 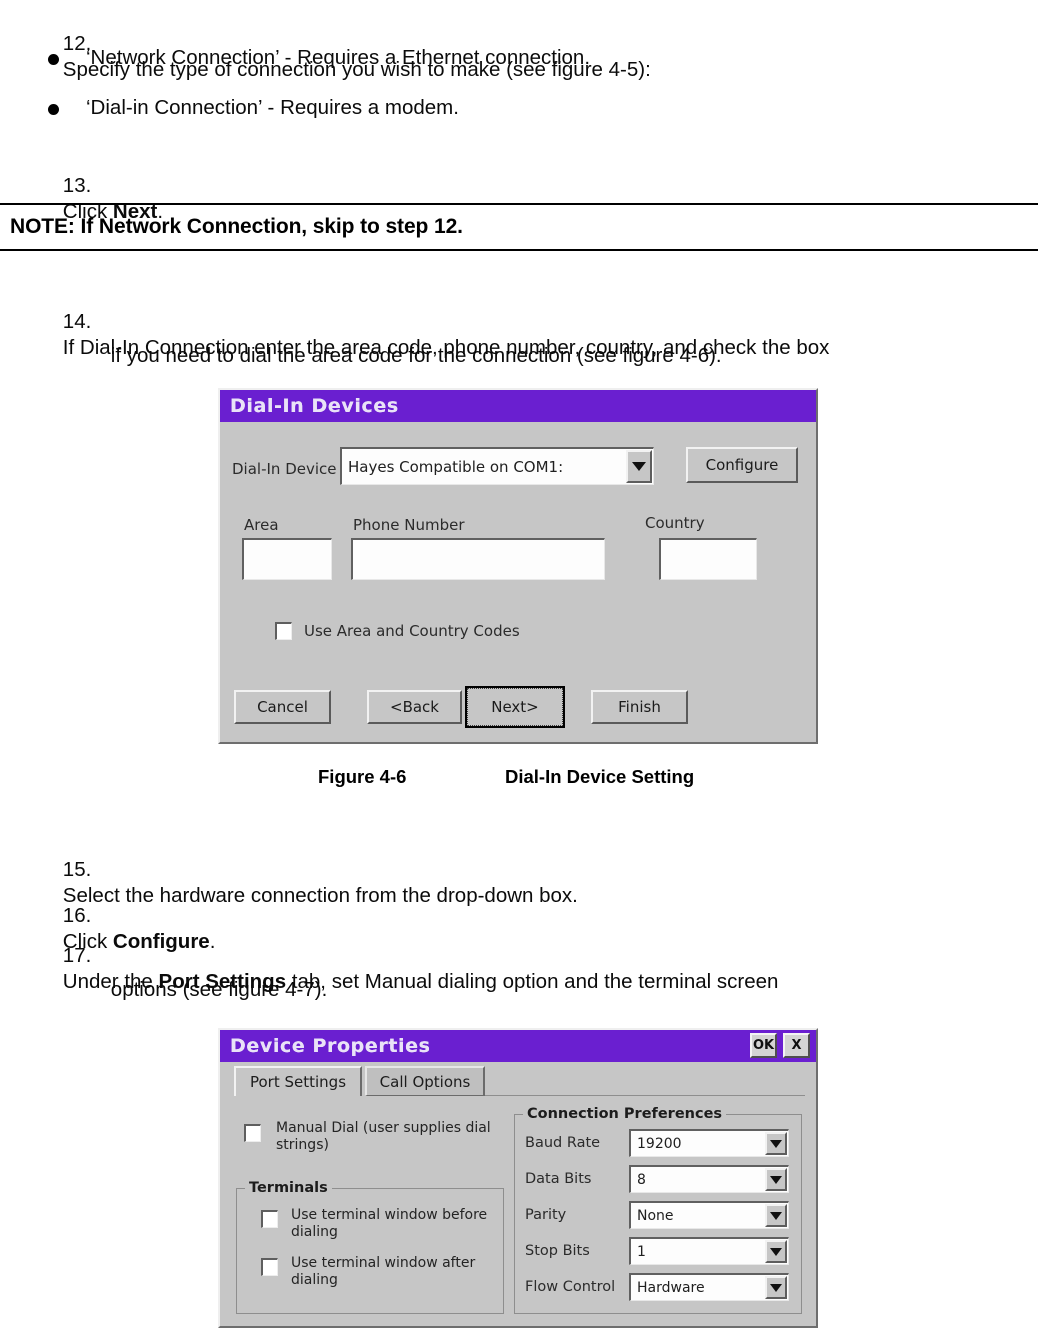 What do you see at coordinates (219, 989) in the screenshot?
I see `step-17-line2: options (see figure 4-7).` at bounding box center [219, 989].